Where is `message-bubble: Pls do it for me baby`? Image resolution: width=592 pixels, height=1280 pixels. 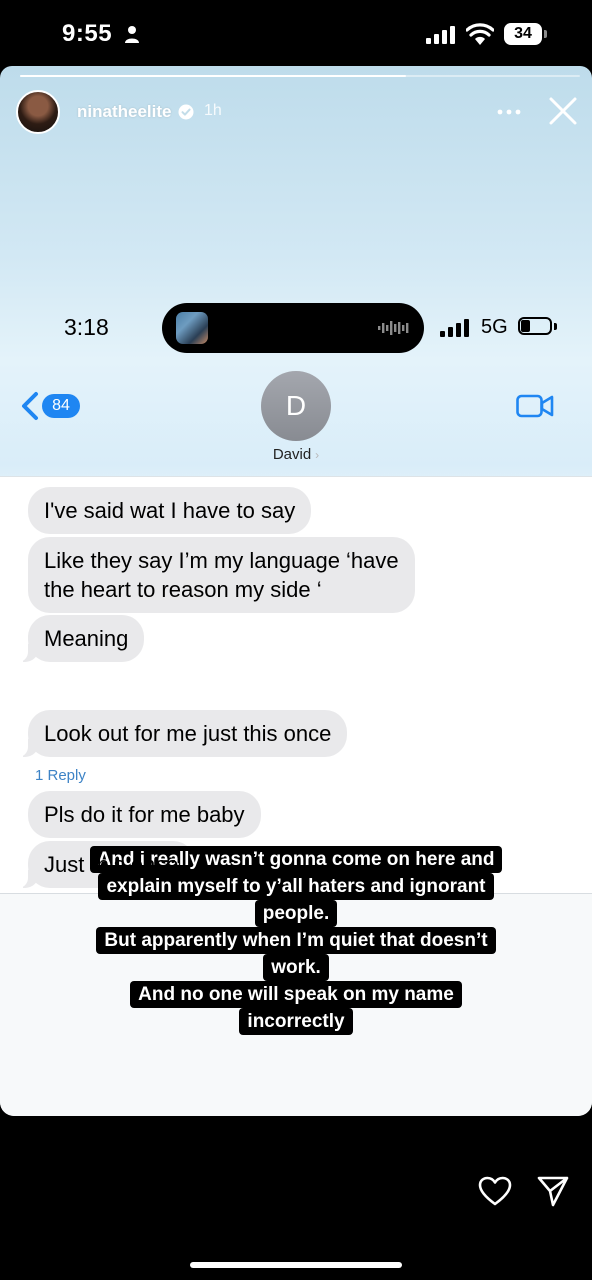 message-bubble: Pls do it for me baby is located at coordinates (144, 814).